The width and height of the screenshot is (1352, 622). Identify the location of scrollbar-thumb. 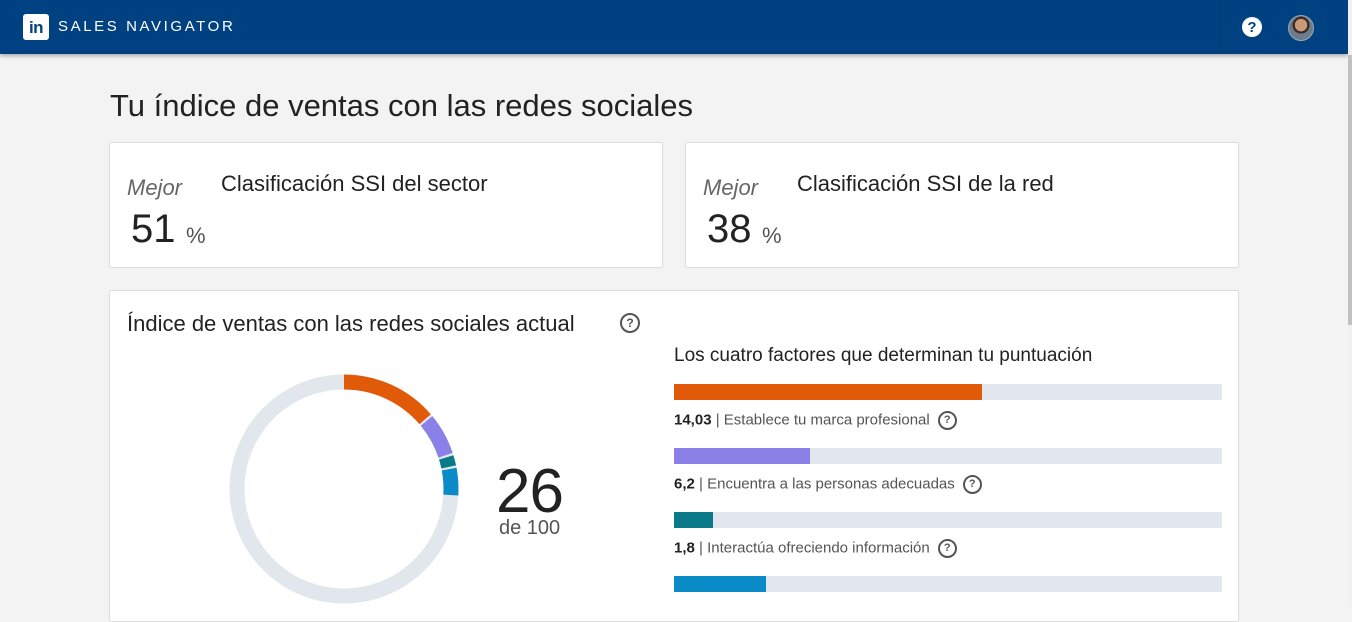
(1350, 190).